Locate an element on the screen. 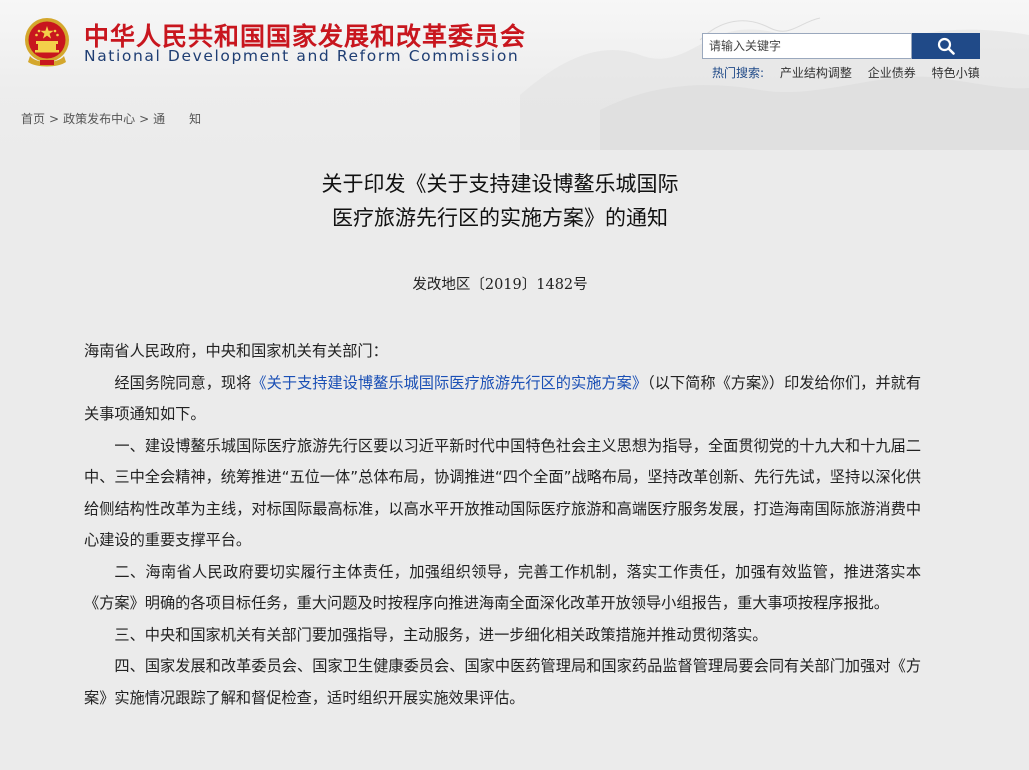 The width and height of the screenshot is (1029, 770). search-input is located at coordinates (807, 46).